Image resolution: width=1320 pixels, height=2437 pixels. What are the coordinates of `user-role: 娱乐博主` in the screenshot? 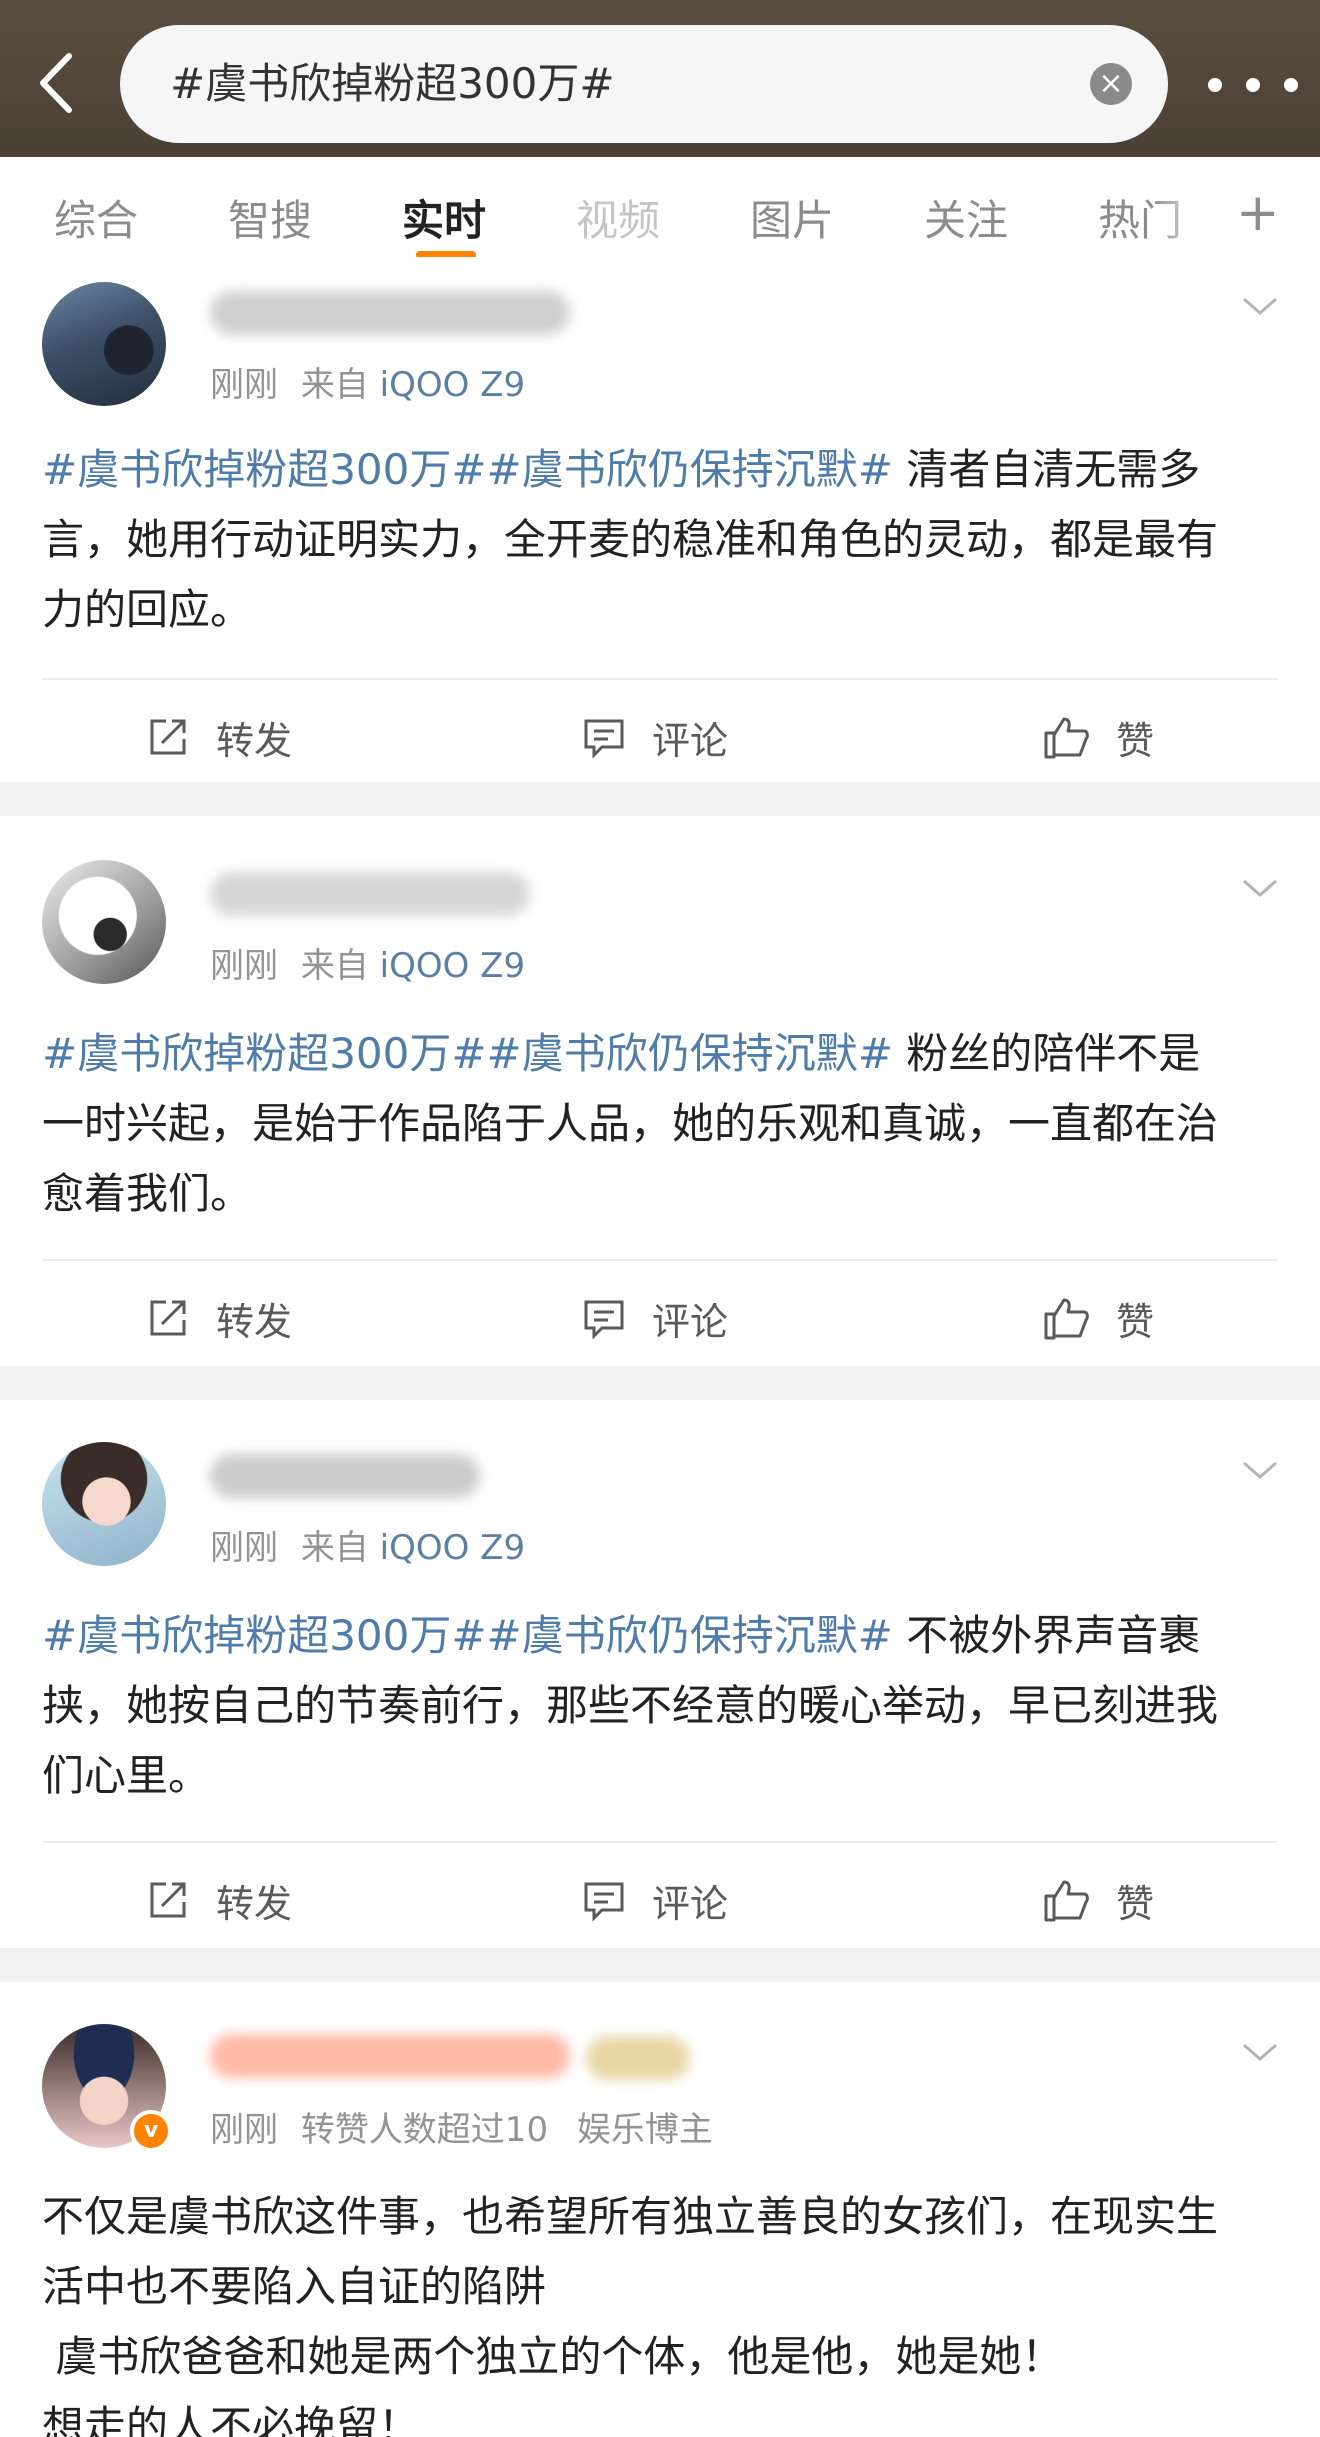 It's located at (644, 2130).